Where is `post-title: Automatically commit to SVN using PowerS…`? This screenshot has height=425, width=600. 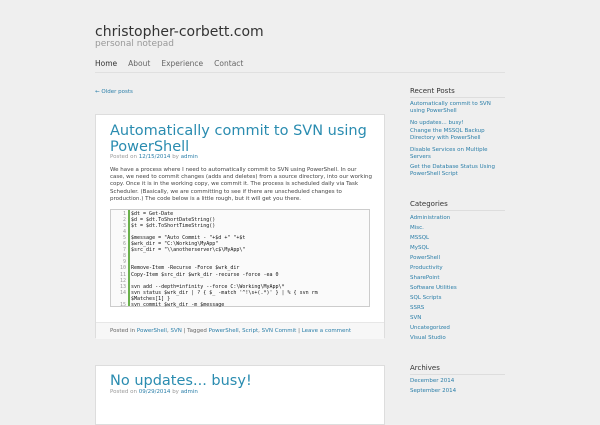 post-title: Automatically commit to SVN using PowerS… is located at coordinates (240, 139).